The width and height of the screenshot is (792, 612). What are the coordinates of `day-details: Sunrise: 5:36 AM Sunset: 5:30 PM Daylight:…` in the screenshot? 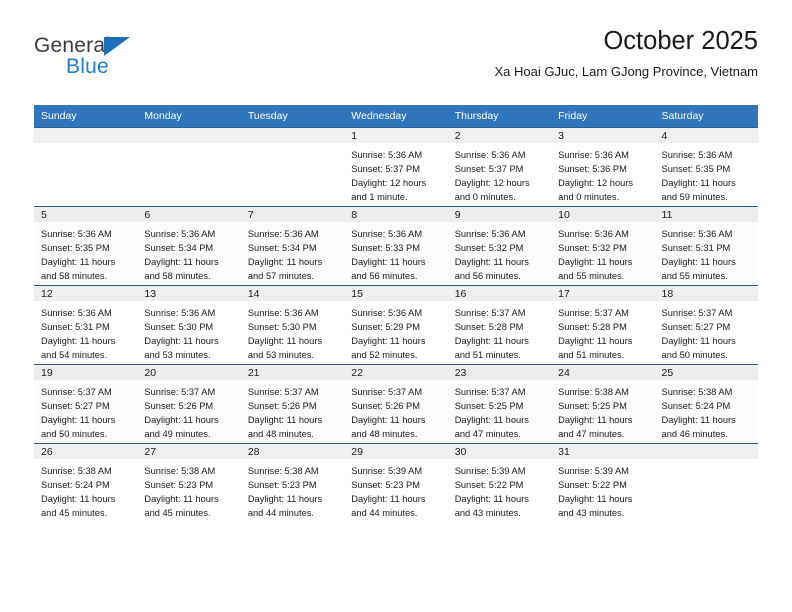 It's located at (188, 332).